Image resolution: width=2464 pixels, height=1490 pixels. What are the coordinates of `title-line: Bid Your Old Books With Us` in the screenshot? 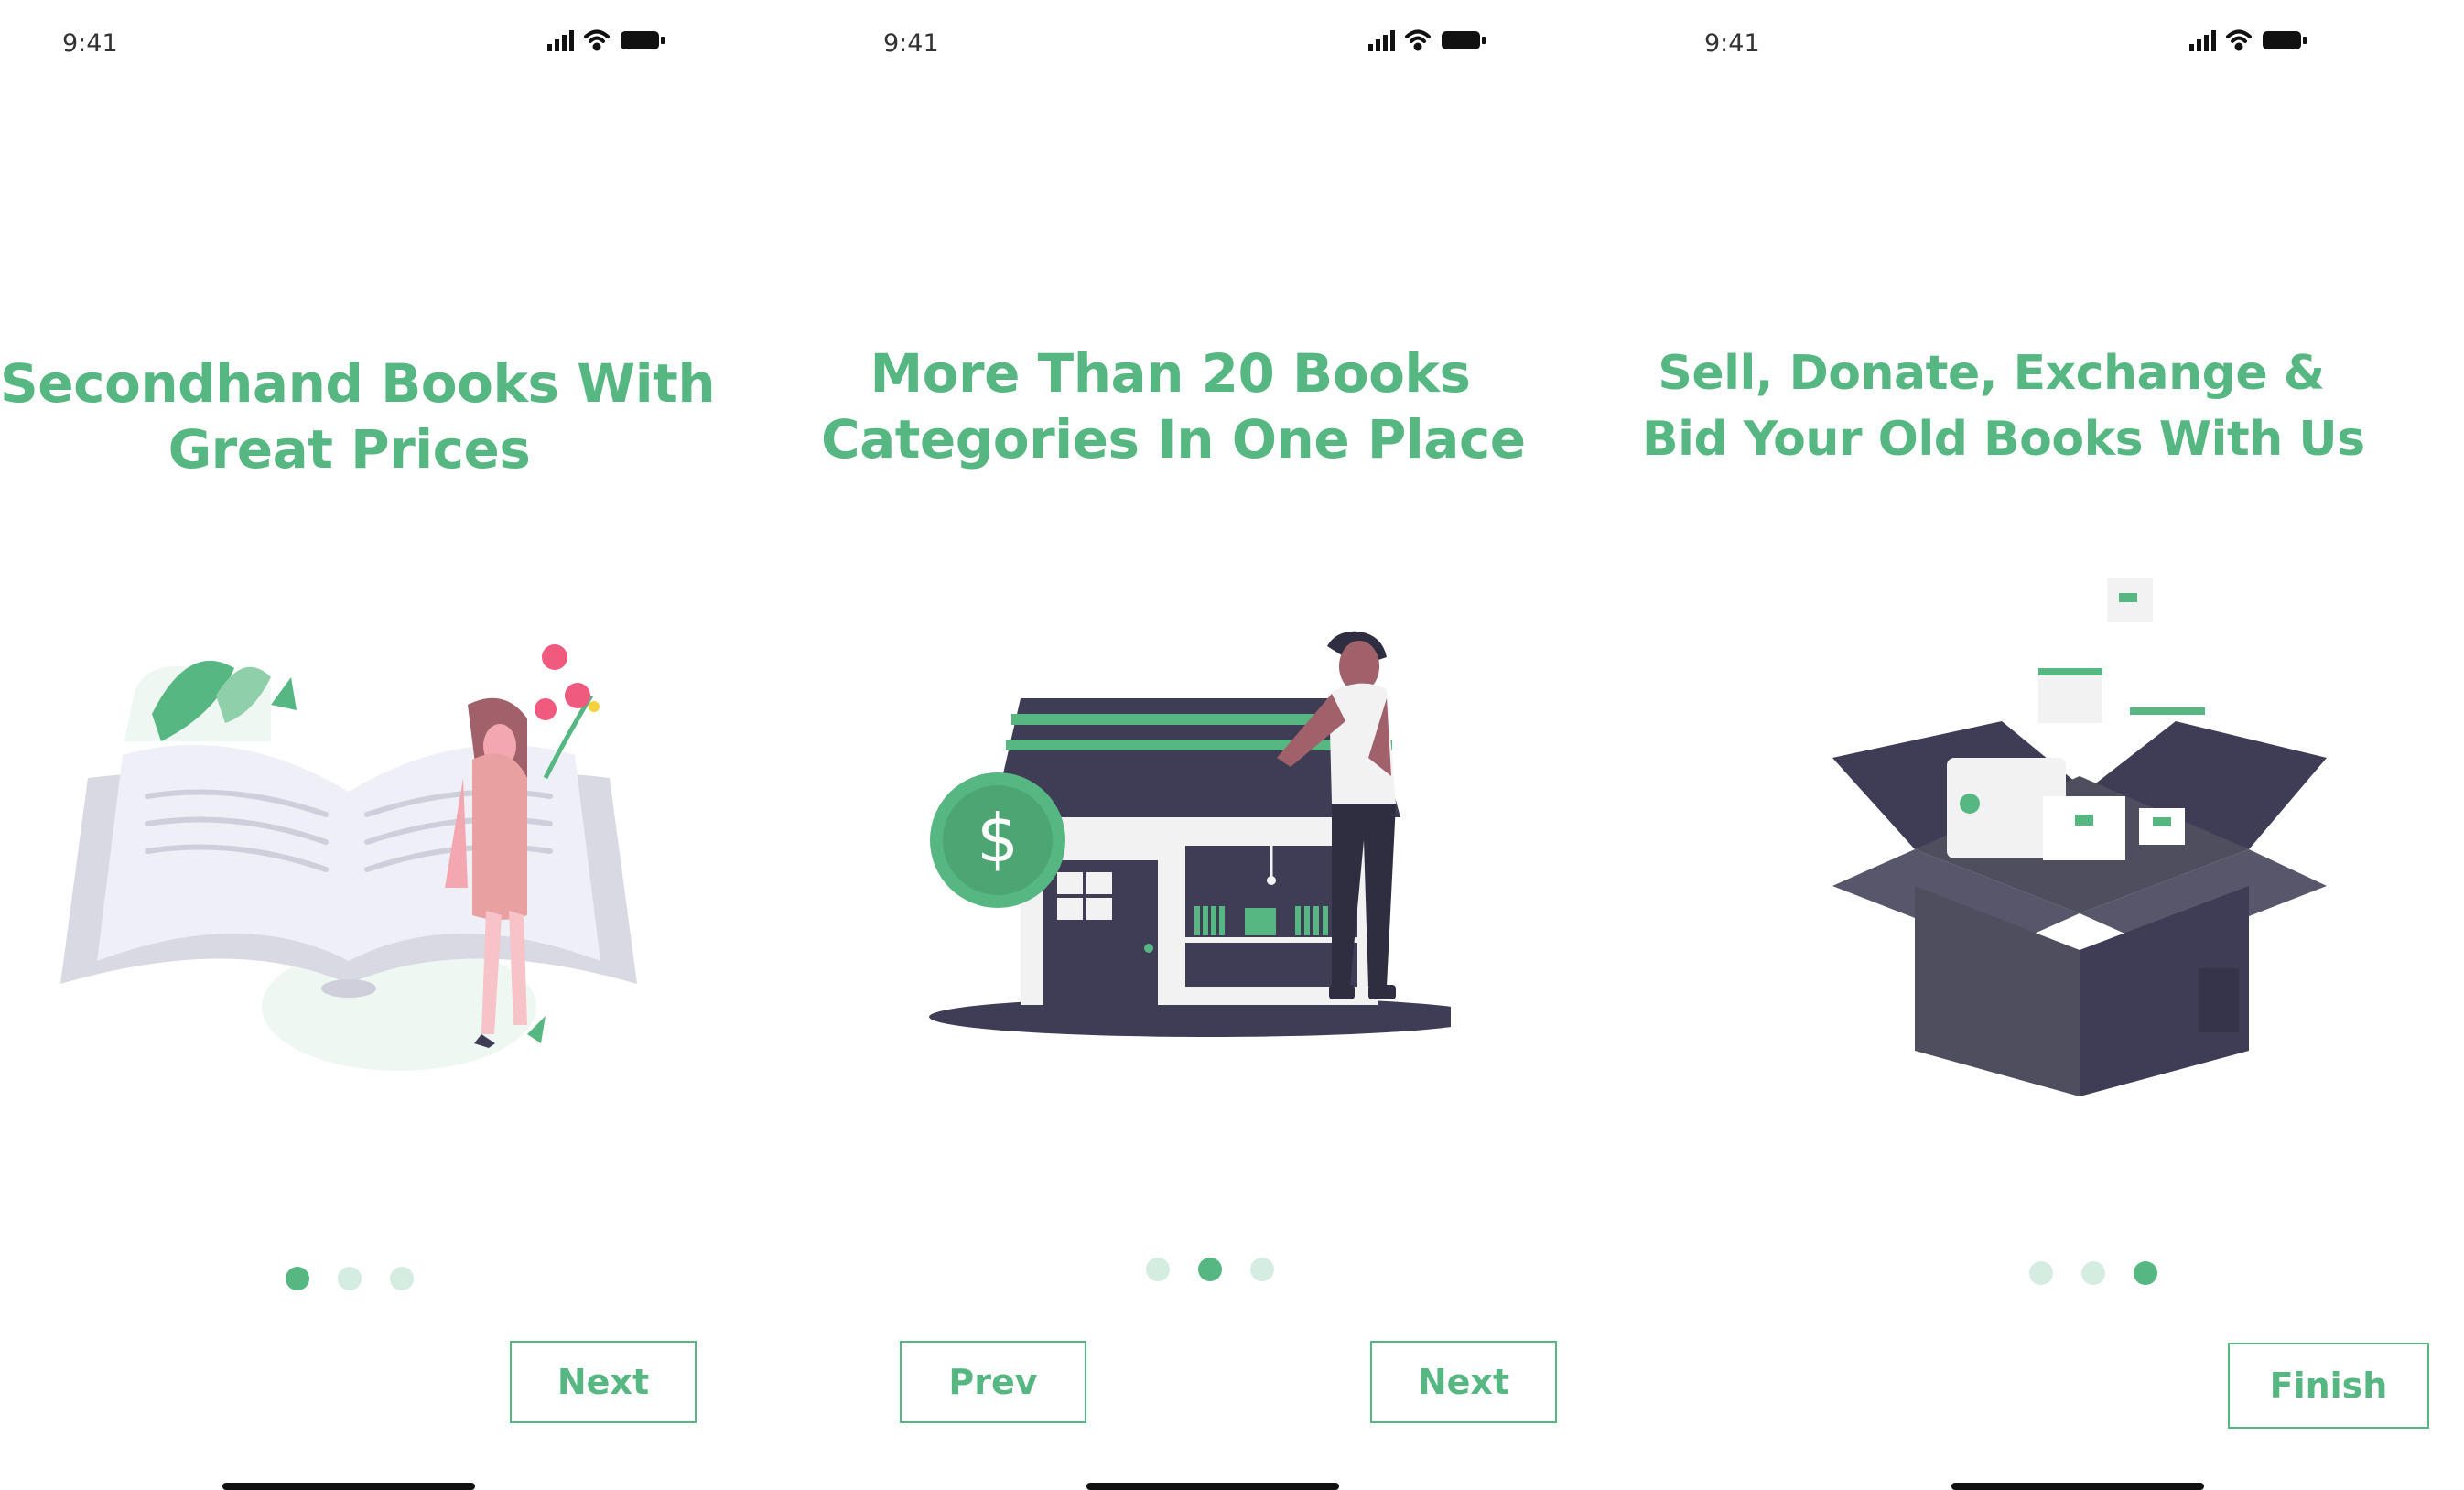 It's located at (2003, 440).